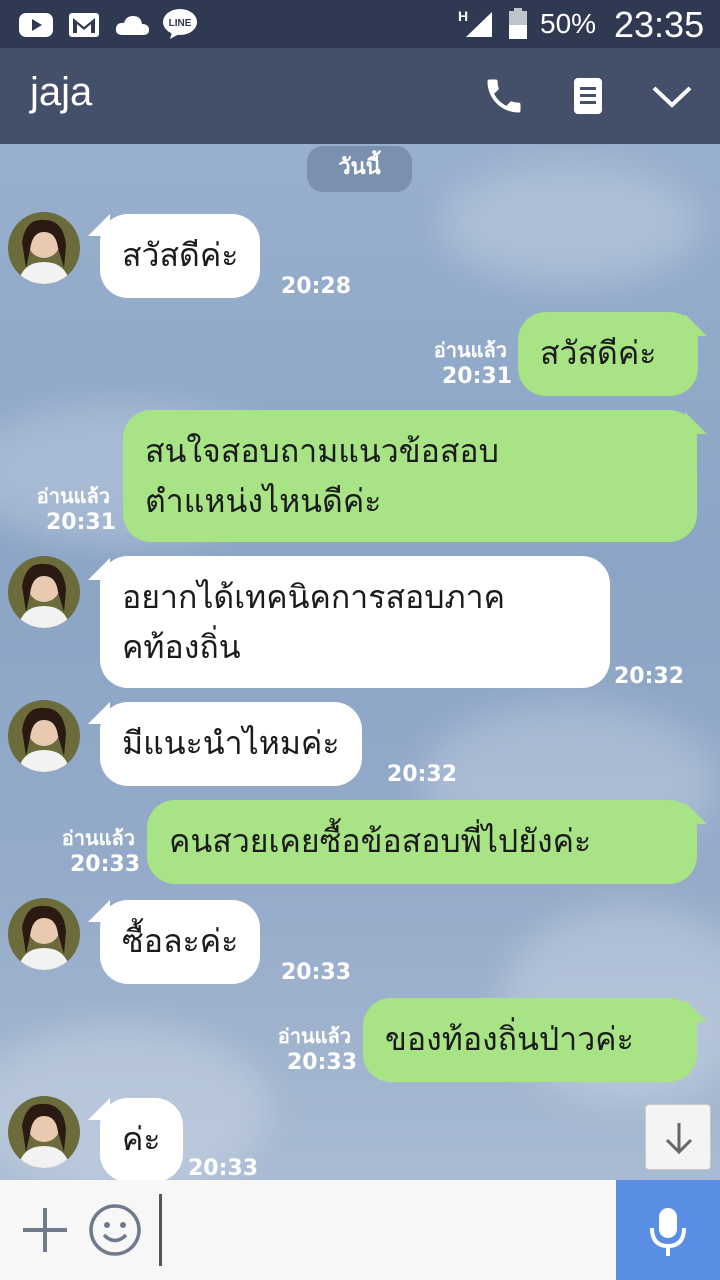 The width and height of the screenshot is (720, 1280). I want to click on message-text: ของท้องถิ่นป่าวค่ะ, so click(509, 1039).